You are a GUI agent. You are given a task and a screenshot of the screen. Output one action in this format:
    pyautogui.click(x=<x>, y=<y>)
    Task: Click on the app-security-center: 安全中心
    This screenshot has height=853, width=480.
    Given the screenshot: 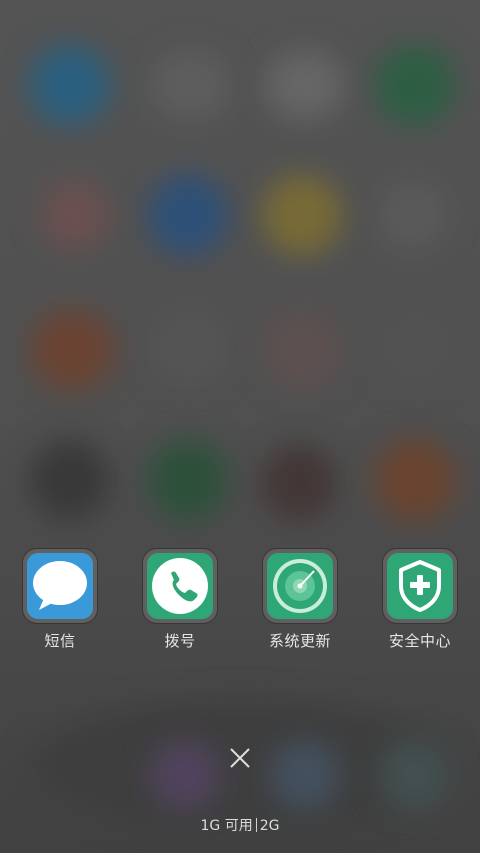 What is the action you would take?
    pyautogui.click(x=420, y=604)
    